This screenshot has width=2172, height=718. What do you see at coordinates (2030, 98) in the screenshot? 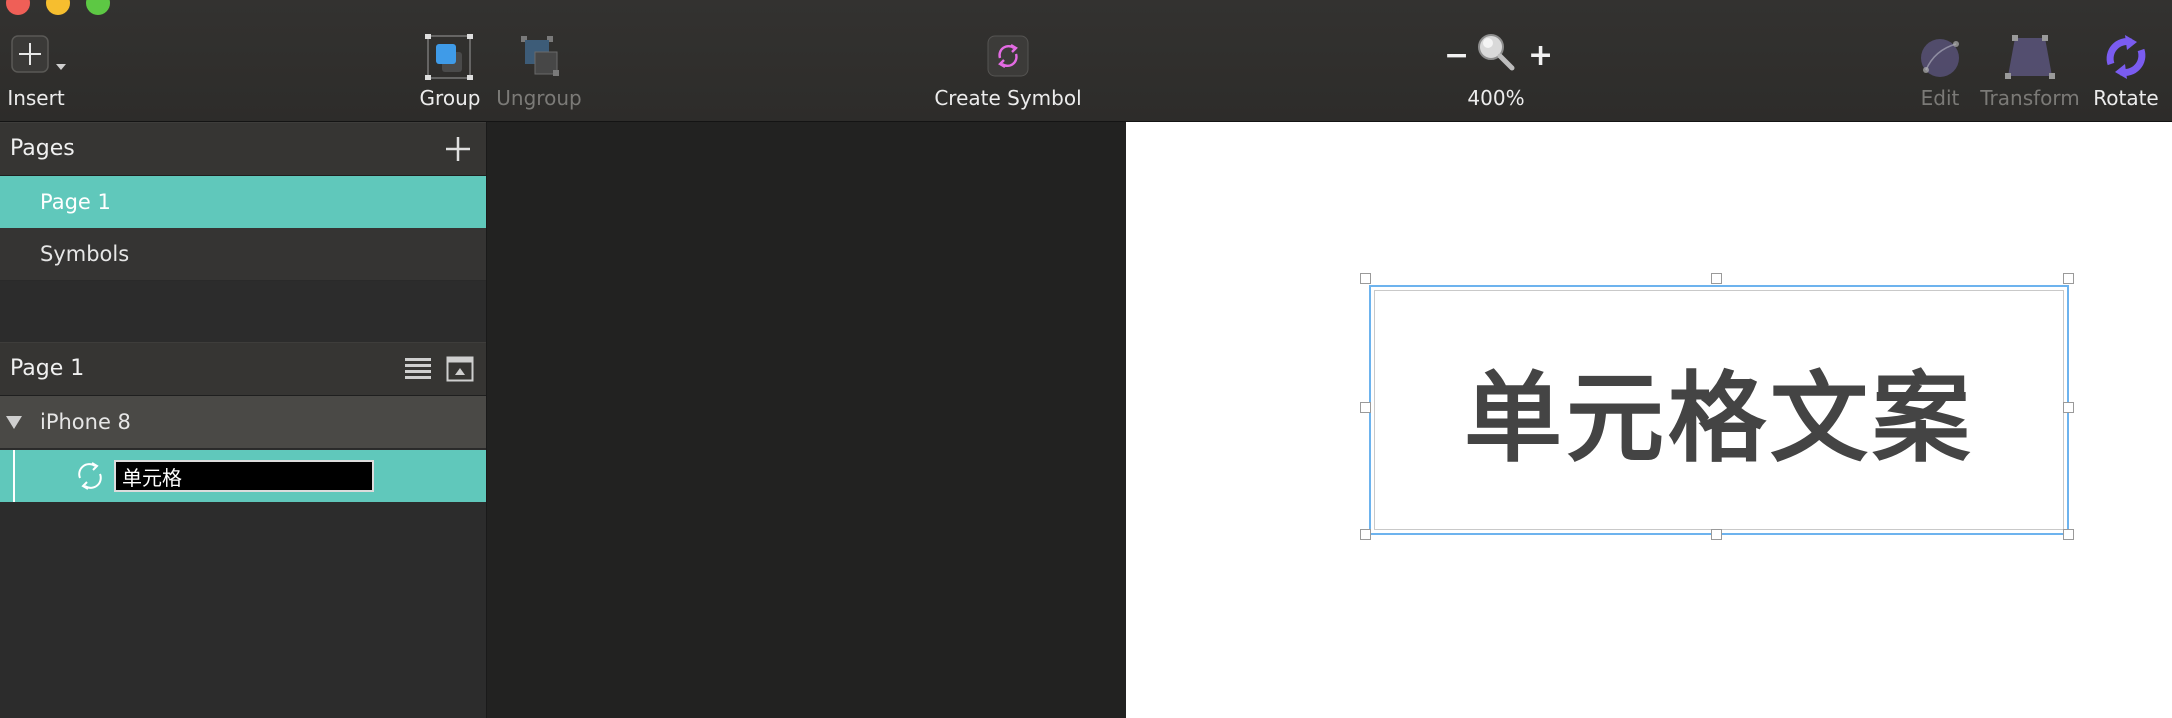
I see `transform-label: Transform` at bounding box center [2030, 98].